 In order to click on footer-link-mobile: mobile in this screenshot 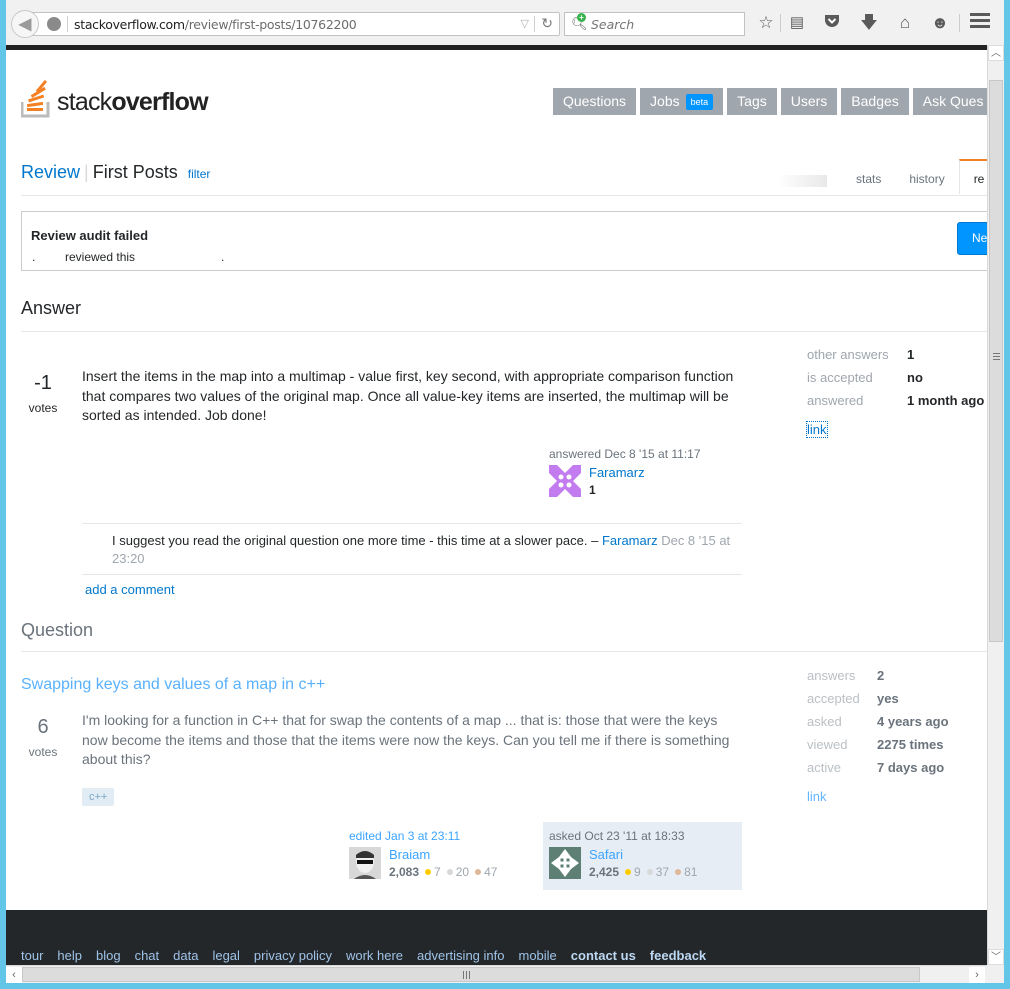, I will do `click(537, 955)`.